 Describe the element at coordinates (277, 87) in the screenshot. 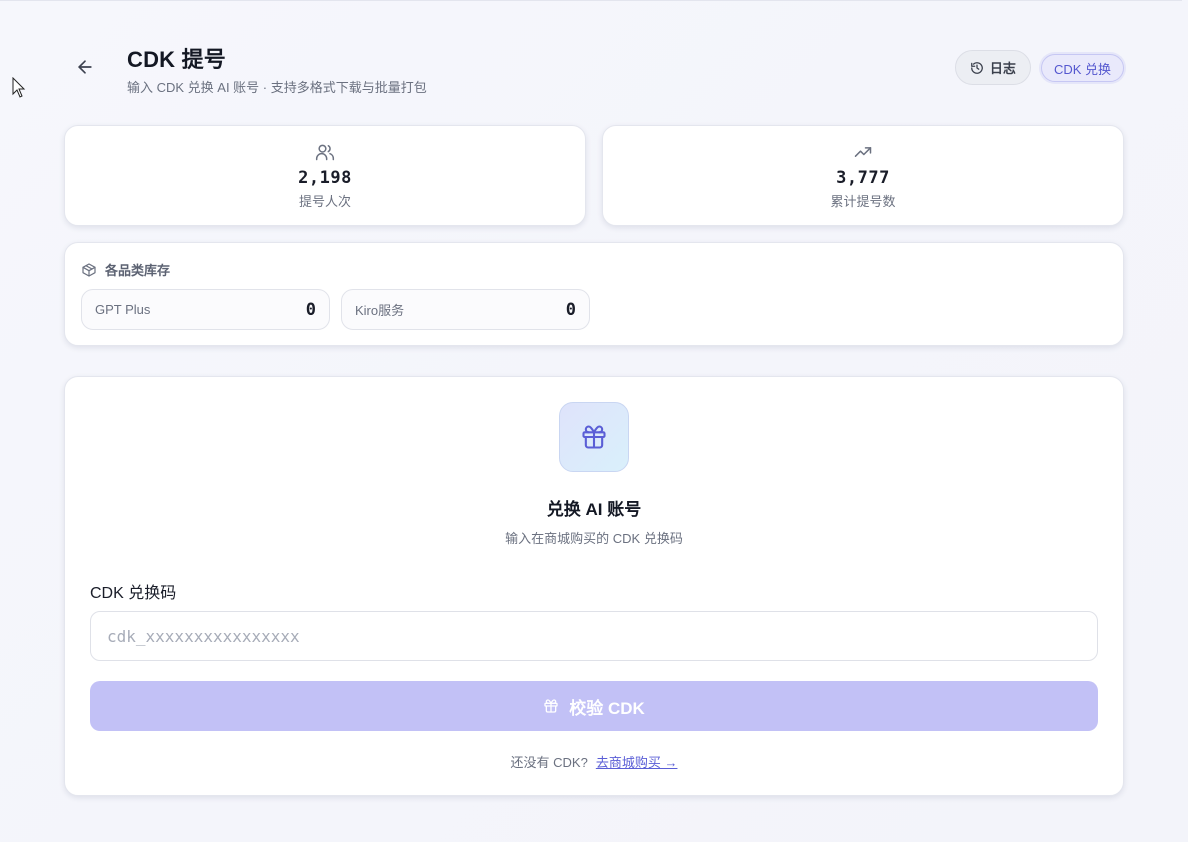

I see `page-subtitle: 输入 CDK 兑换 AI 账号 · 支持多格式下载与批量打包` at that location.